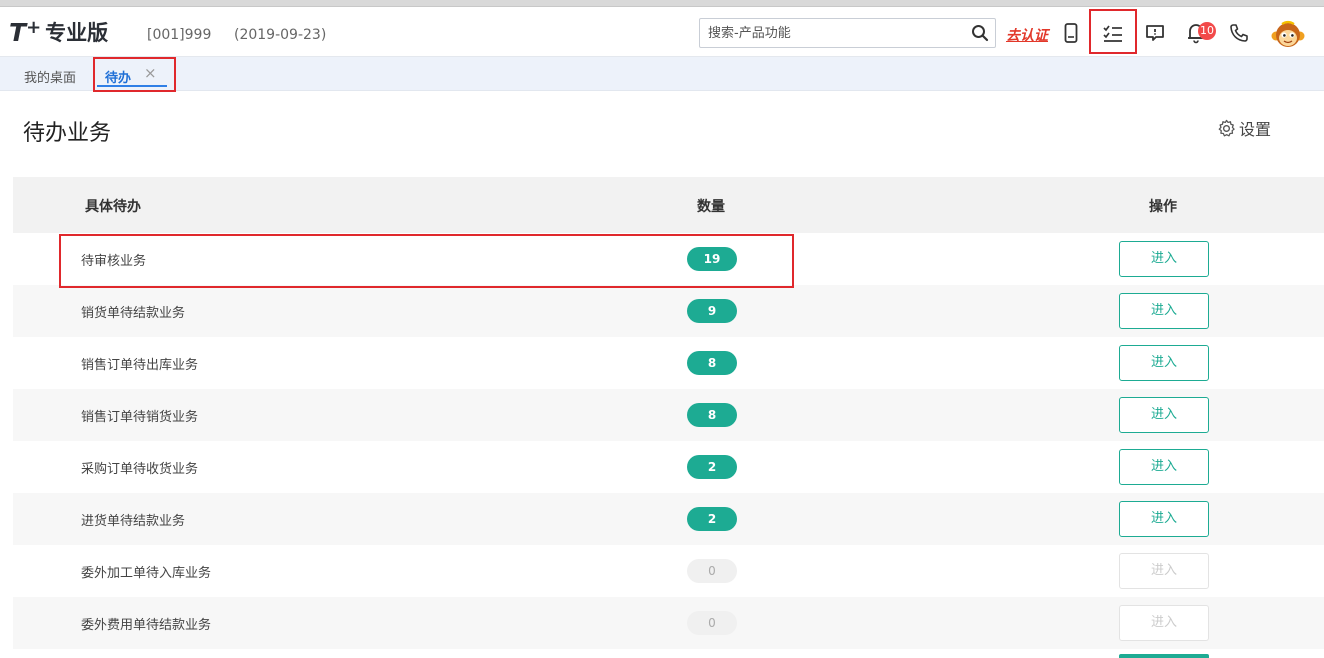  Describe the element at coordinates (835, 33) in the screenshot. I see `search-input` at that location.